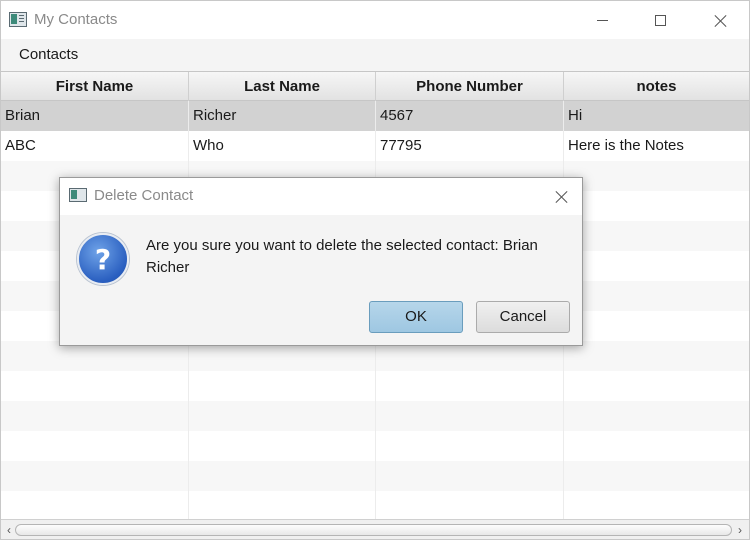  I want to click on question-icon: ?, so click(103, 259).